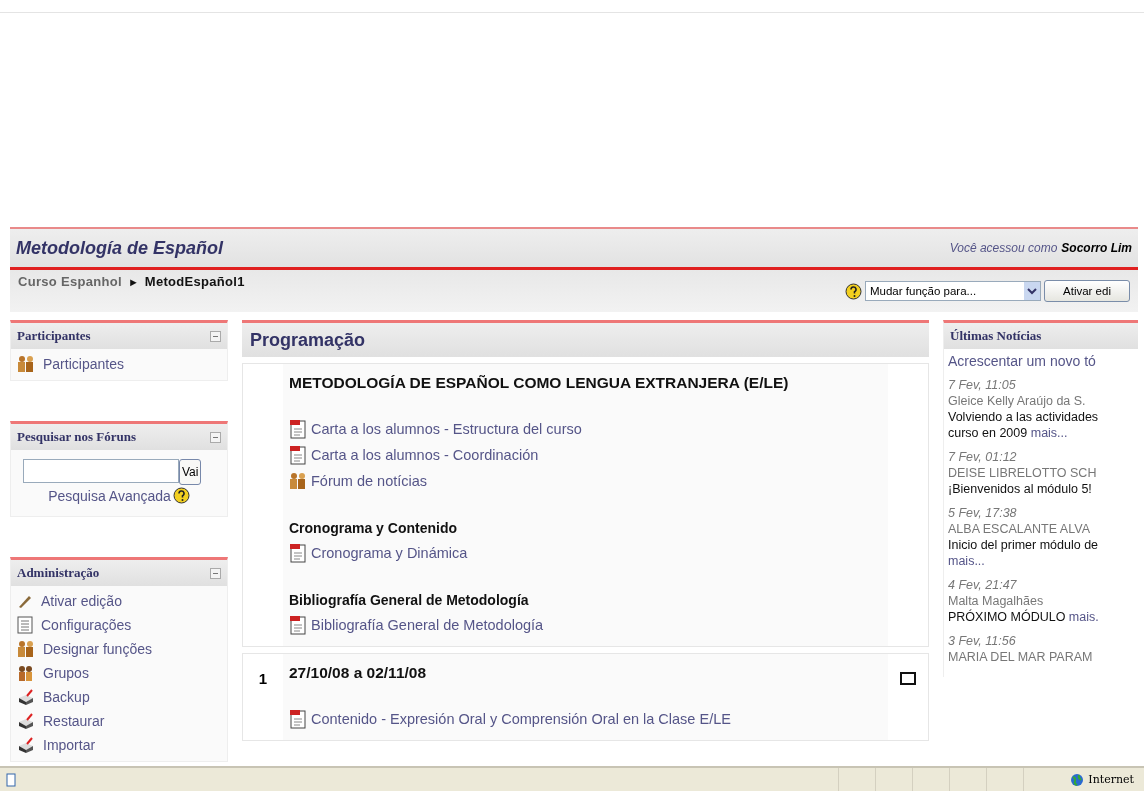 This screenshot has height=791, width=1144. Describe the element at coordinates (76, 437) in the screenshot. I see `block-title: Pesquisar nos Fóruns` at that location.